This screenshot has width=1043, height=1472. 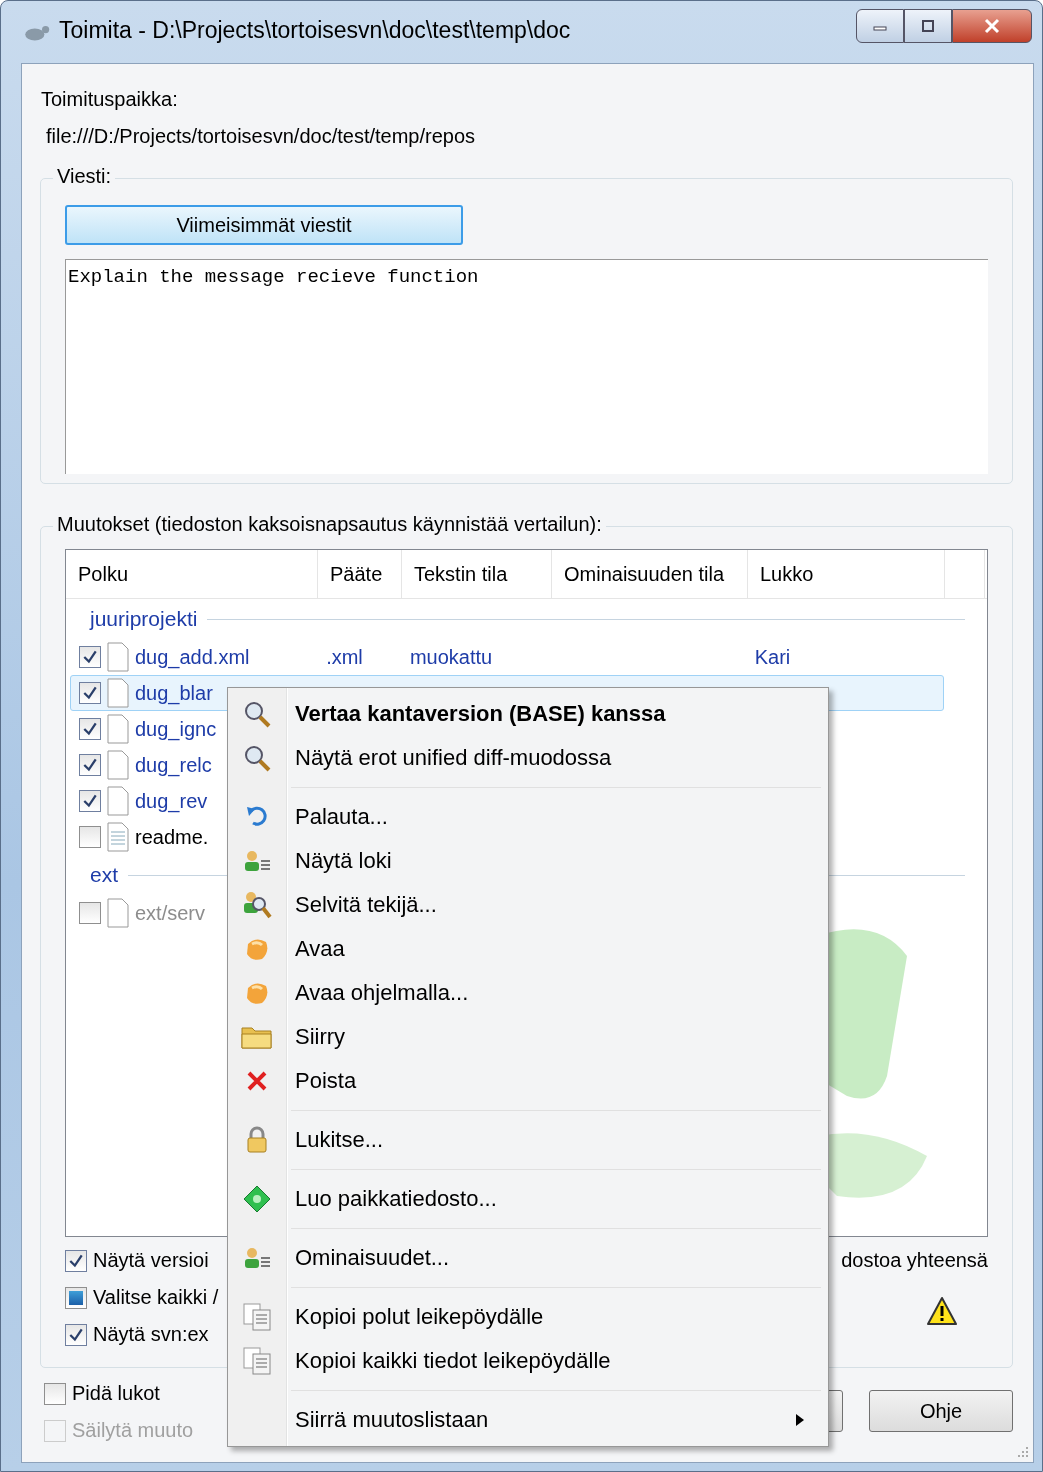 What do you see at coordinates (344, 657) in the screenshot?
I see `extension-cell: .xml` at bounding box center [344, 657].